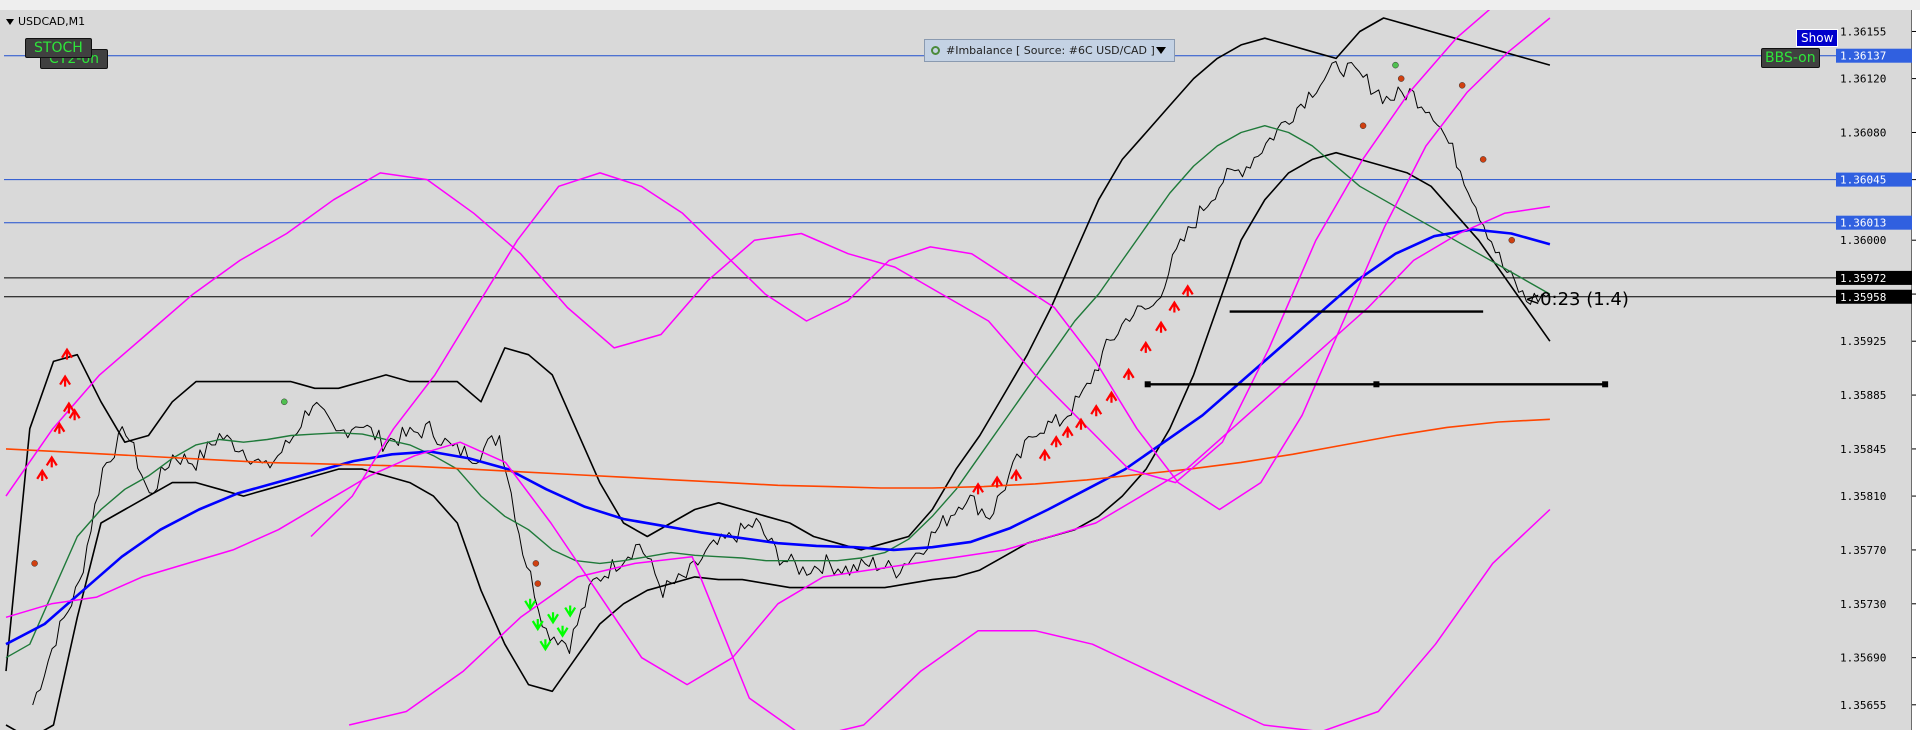  What do you see at coordinates (1863, 223) in the screenshot?
I see `price-tag-label: 1.36013` at bounding box center [1863, 223].